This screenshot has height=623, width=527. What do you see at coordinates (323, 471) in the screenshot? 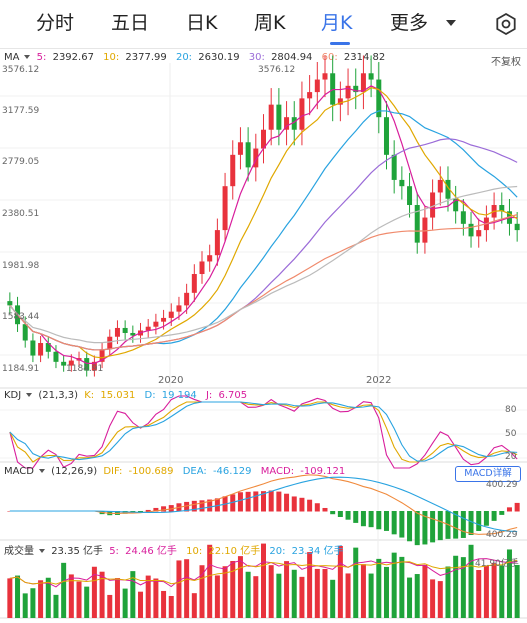
I see `macd-value: -109.121` at bounding box center [323, 471].